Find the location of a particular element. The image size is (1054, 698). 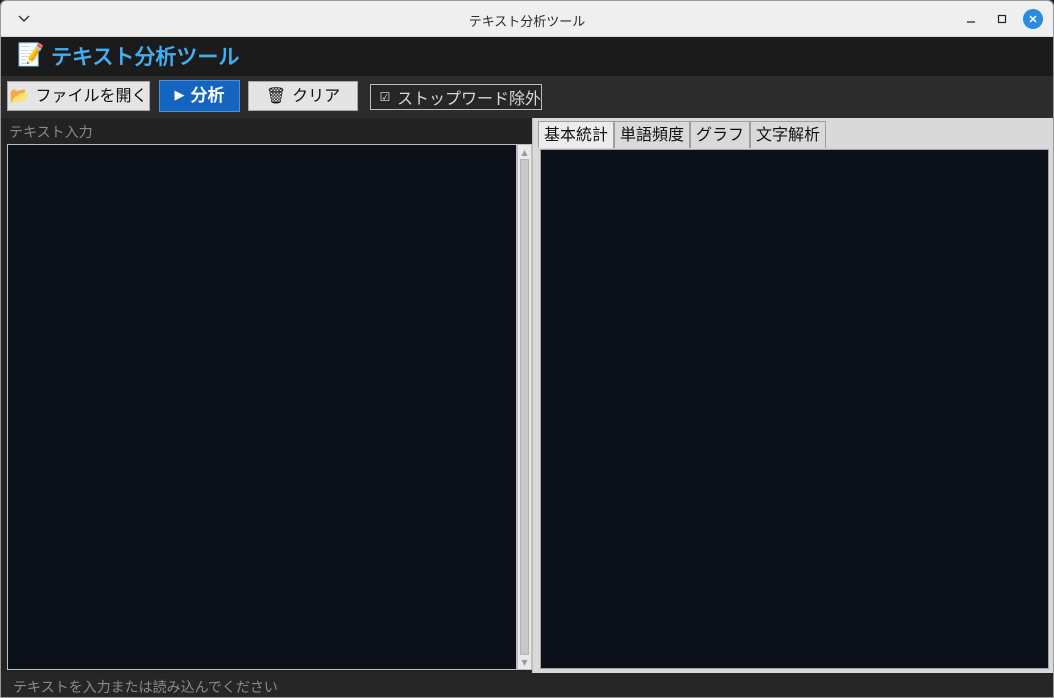

app-header: 📝 テキスト分析ツール is located at coordinates (527, 56).